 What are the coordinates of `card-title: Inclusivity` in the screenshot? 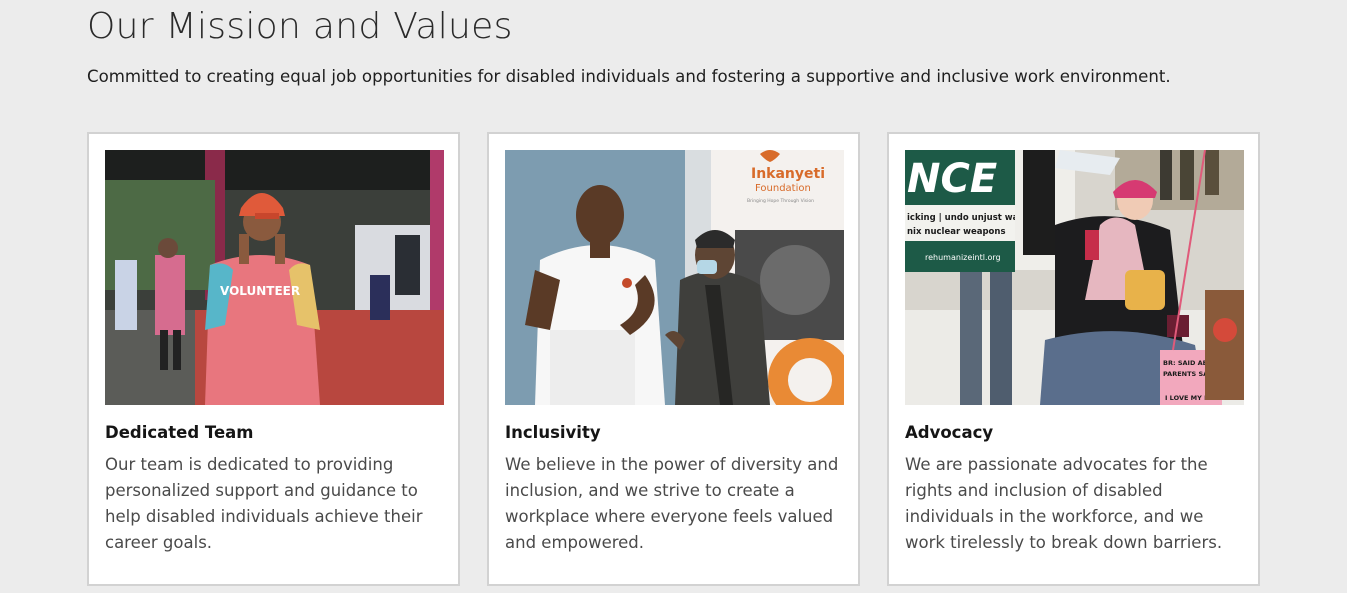 It's located at (553, 432).